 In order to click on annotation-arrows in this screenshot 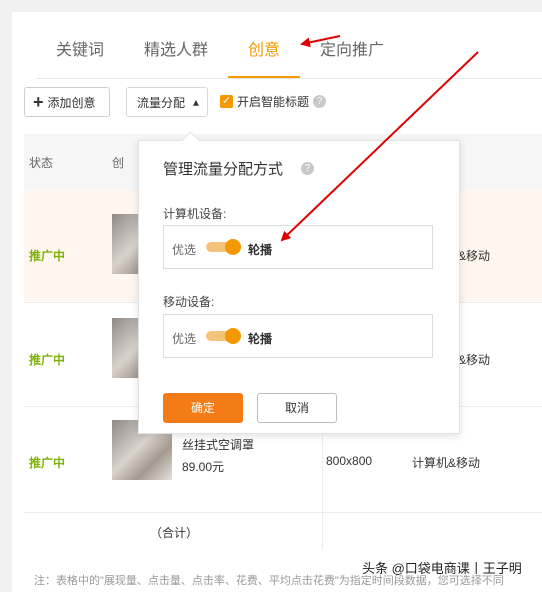, I will do `click(379, 138)`.